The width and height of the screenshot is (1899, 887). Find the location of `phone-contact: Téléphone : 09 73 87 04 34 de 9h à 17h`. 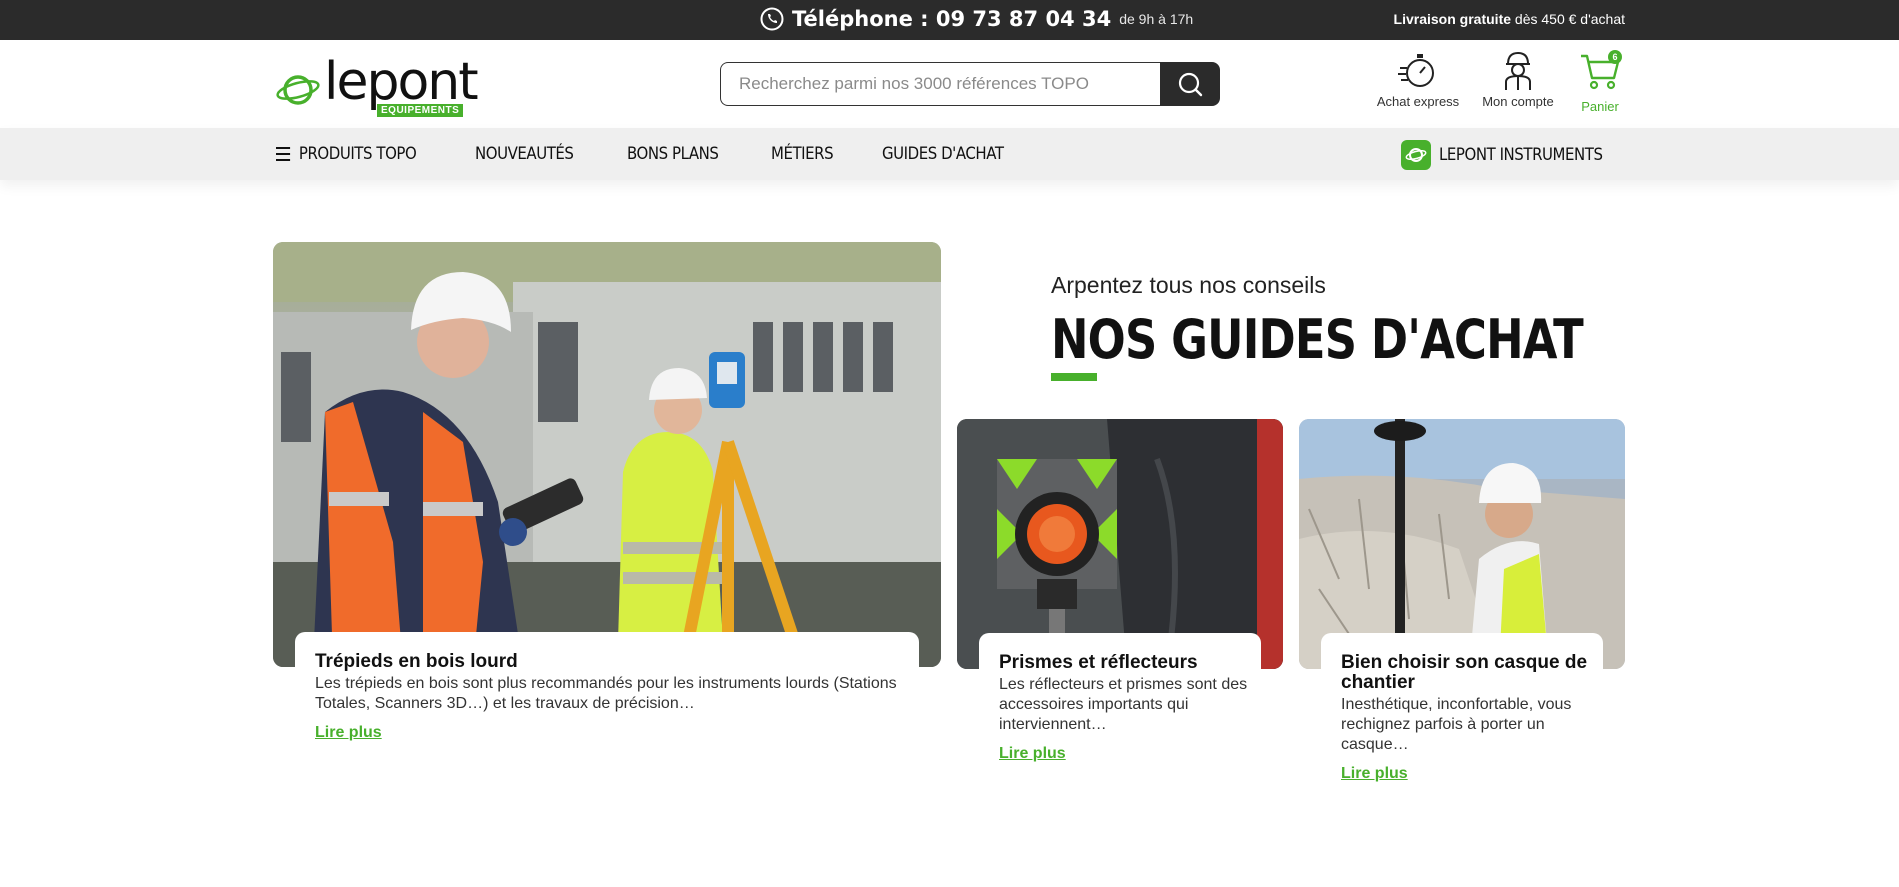

phone-contact: Téléphone : 09 73 87 04 34 de 9h à 17h is located at coordinates (976, 19).